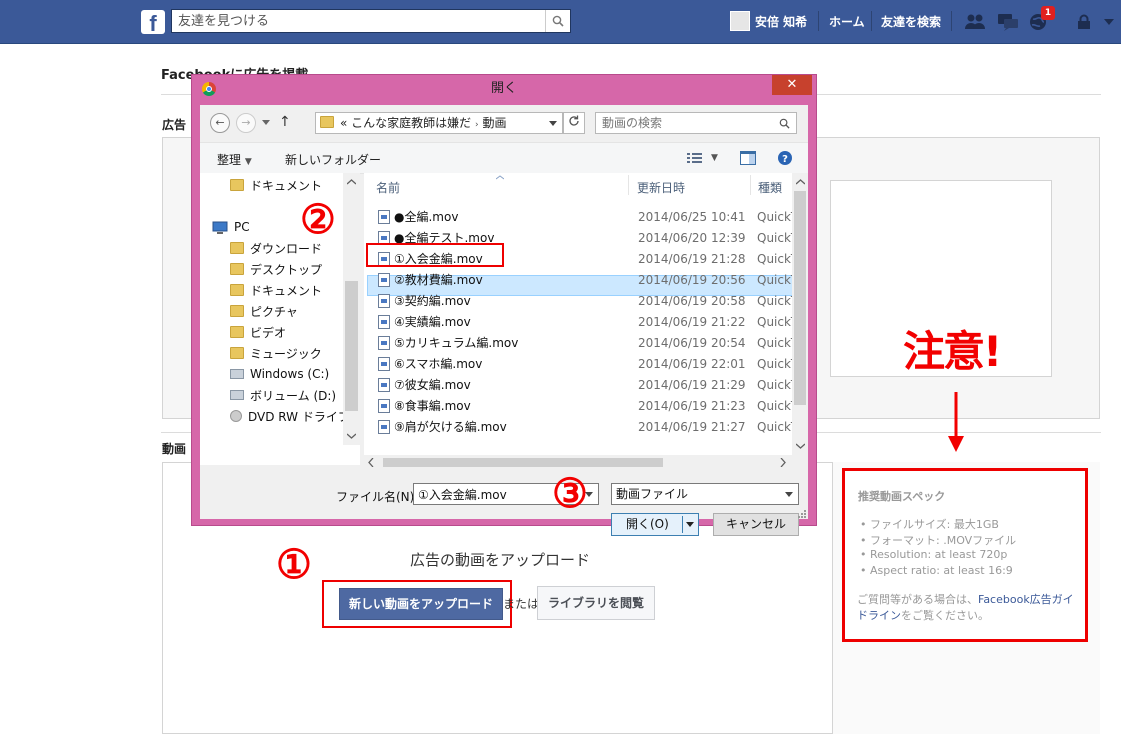  What do you see at coordinates (705, 494) in the screenshot?
I see `file-type-select: 動画ファイル` at bounding box center [705, 494].